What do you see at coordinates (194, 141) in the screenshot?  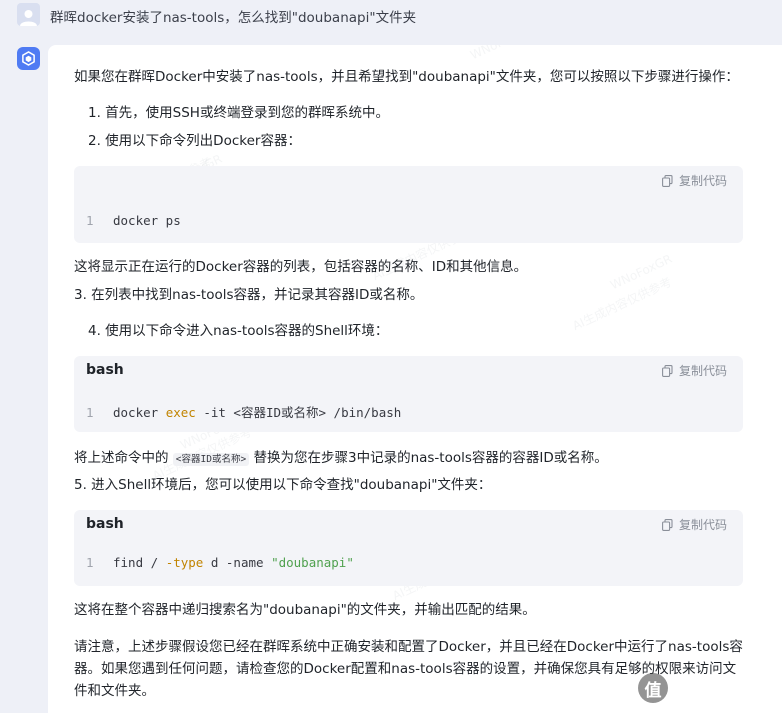 I see `step-2: 2. 使用以下命令列出Docker容器：` at bounding box center [194, 141].